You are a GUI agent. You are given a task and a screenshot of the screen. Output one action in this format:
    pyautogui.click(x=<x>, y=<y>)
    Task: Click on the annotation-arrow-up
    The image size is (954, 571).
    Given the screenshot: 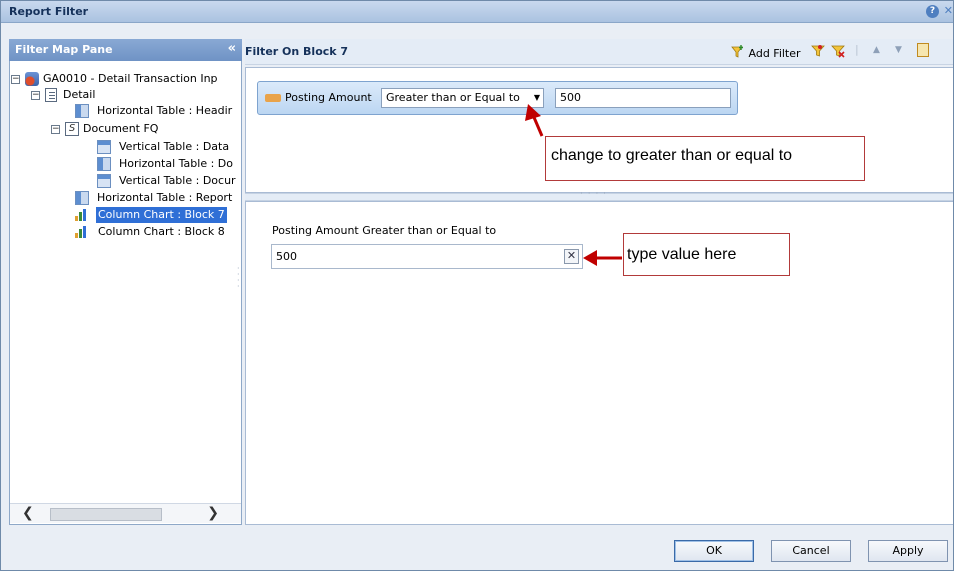 What is the action you would take?
    pyautogui.click(x=534, y=120)
    